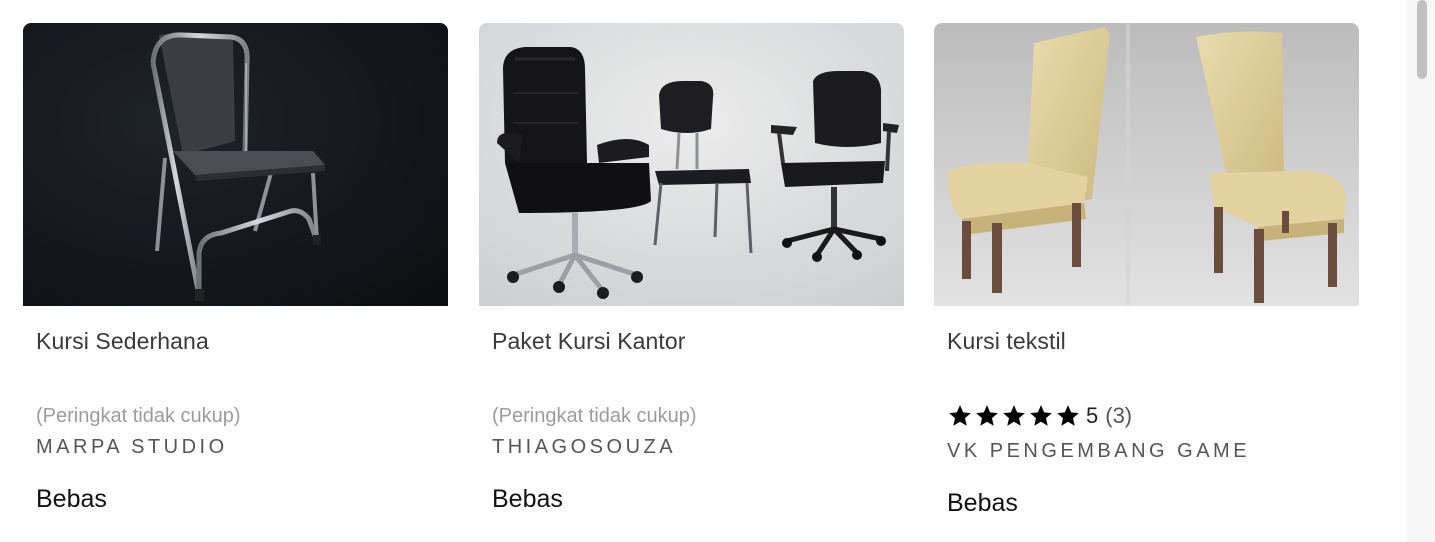 The image size is (1435, 542). I want to click on creator-link: MARPA STUDIO, so click(132, 447).